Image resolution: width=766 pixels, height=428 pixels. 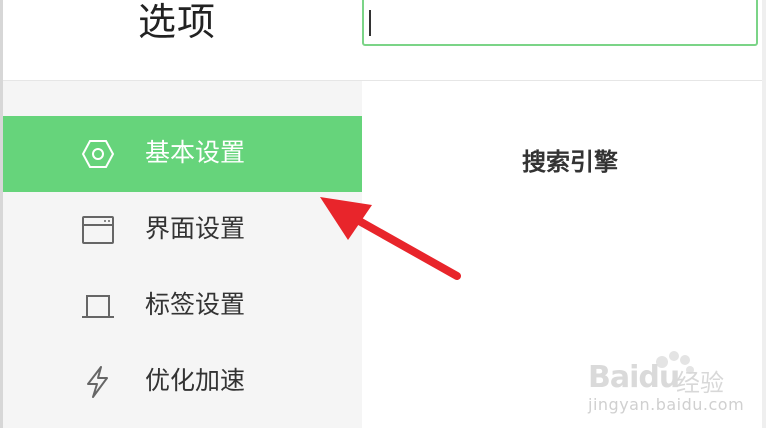 What do you see at coordinates (700, 383) in the screenshot?
I see `watermark-jingyan: 经验` at bounding box center [700, 383].